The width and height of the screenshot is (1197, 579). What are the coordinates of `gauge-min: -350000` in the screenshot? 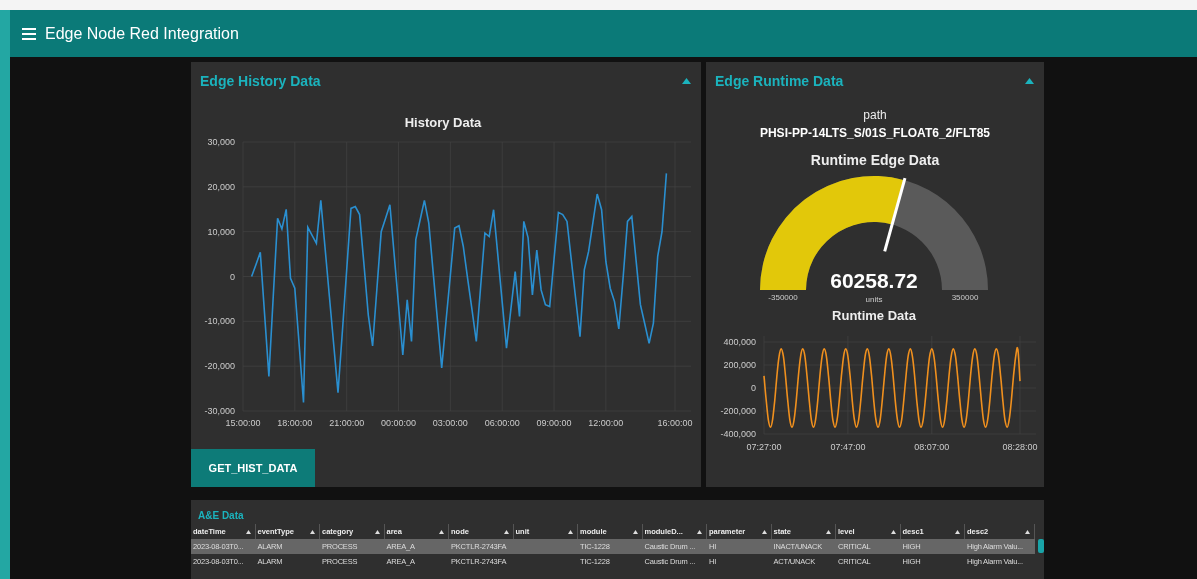 It's located at (783, 297).